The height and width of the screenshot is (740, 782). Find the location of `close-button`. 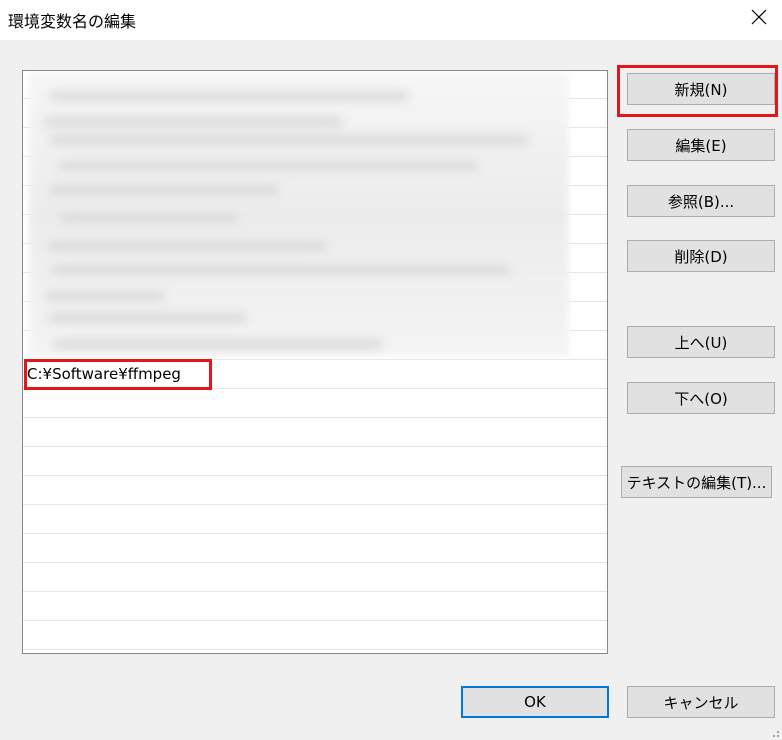

close-button is located at coordinates (759, 17).